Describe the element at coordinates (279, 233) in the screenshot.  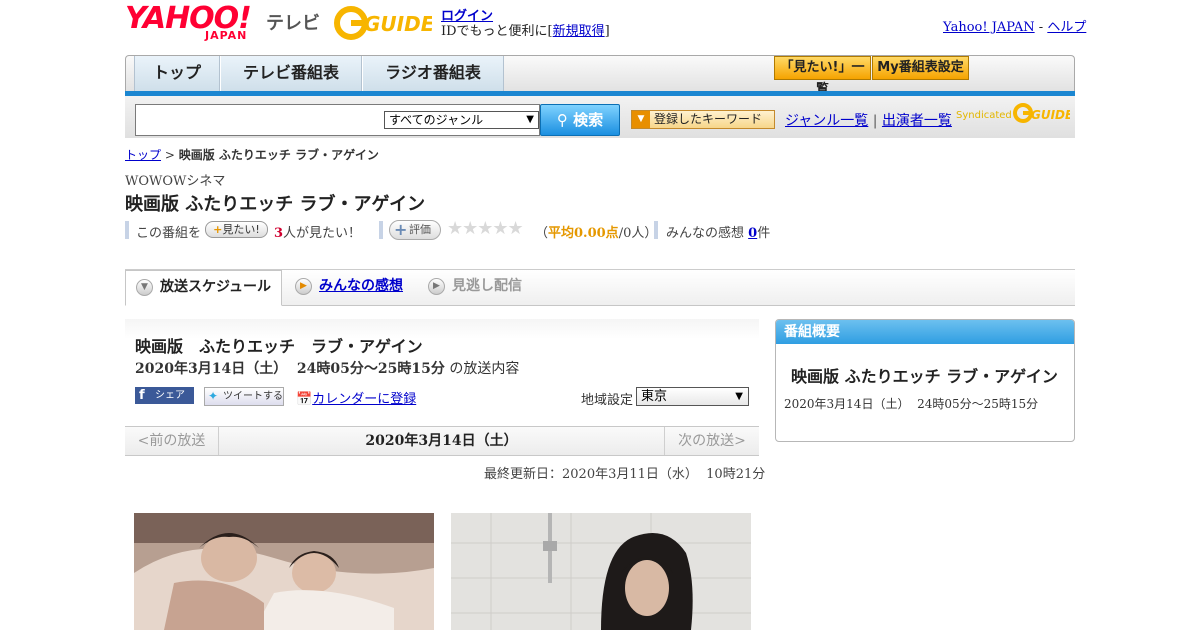
I see `mitai-count: 3` at that location.